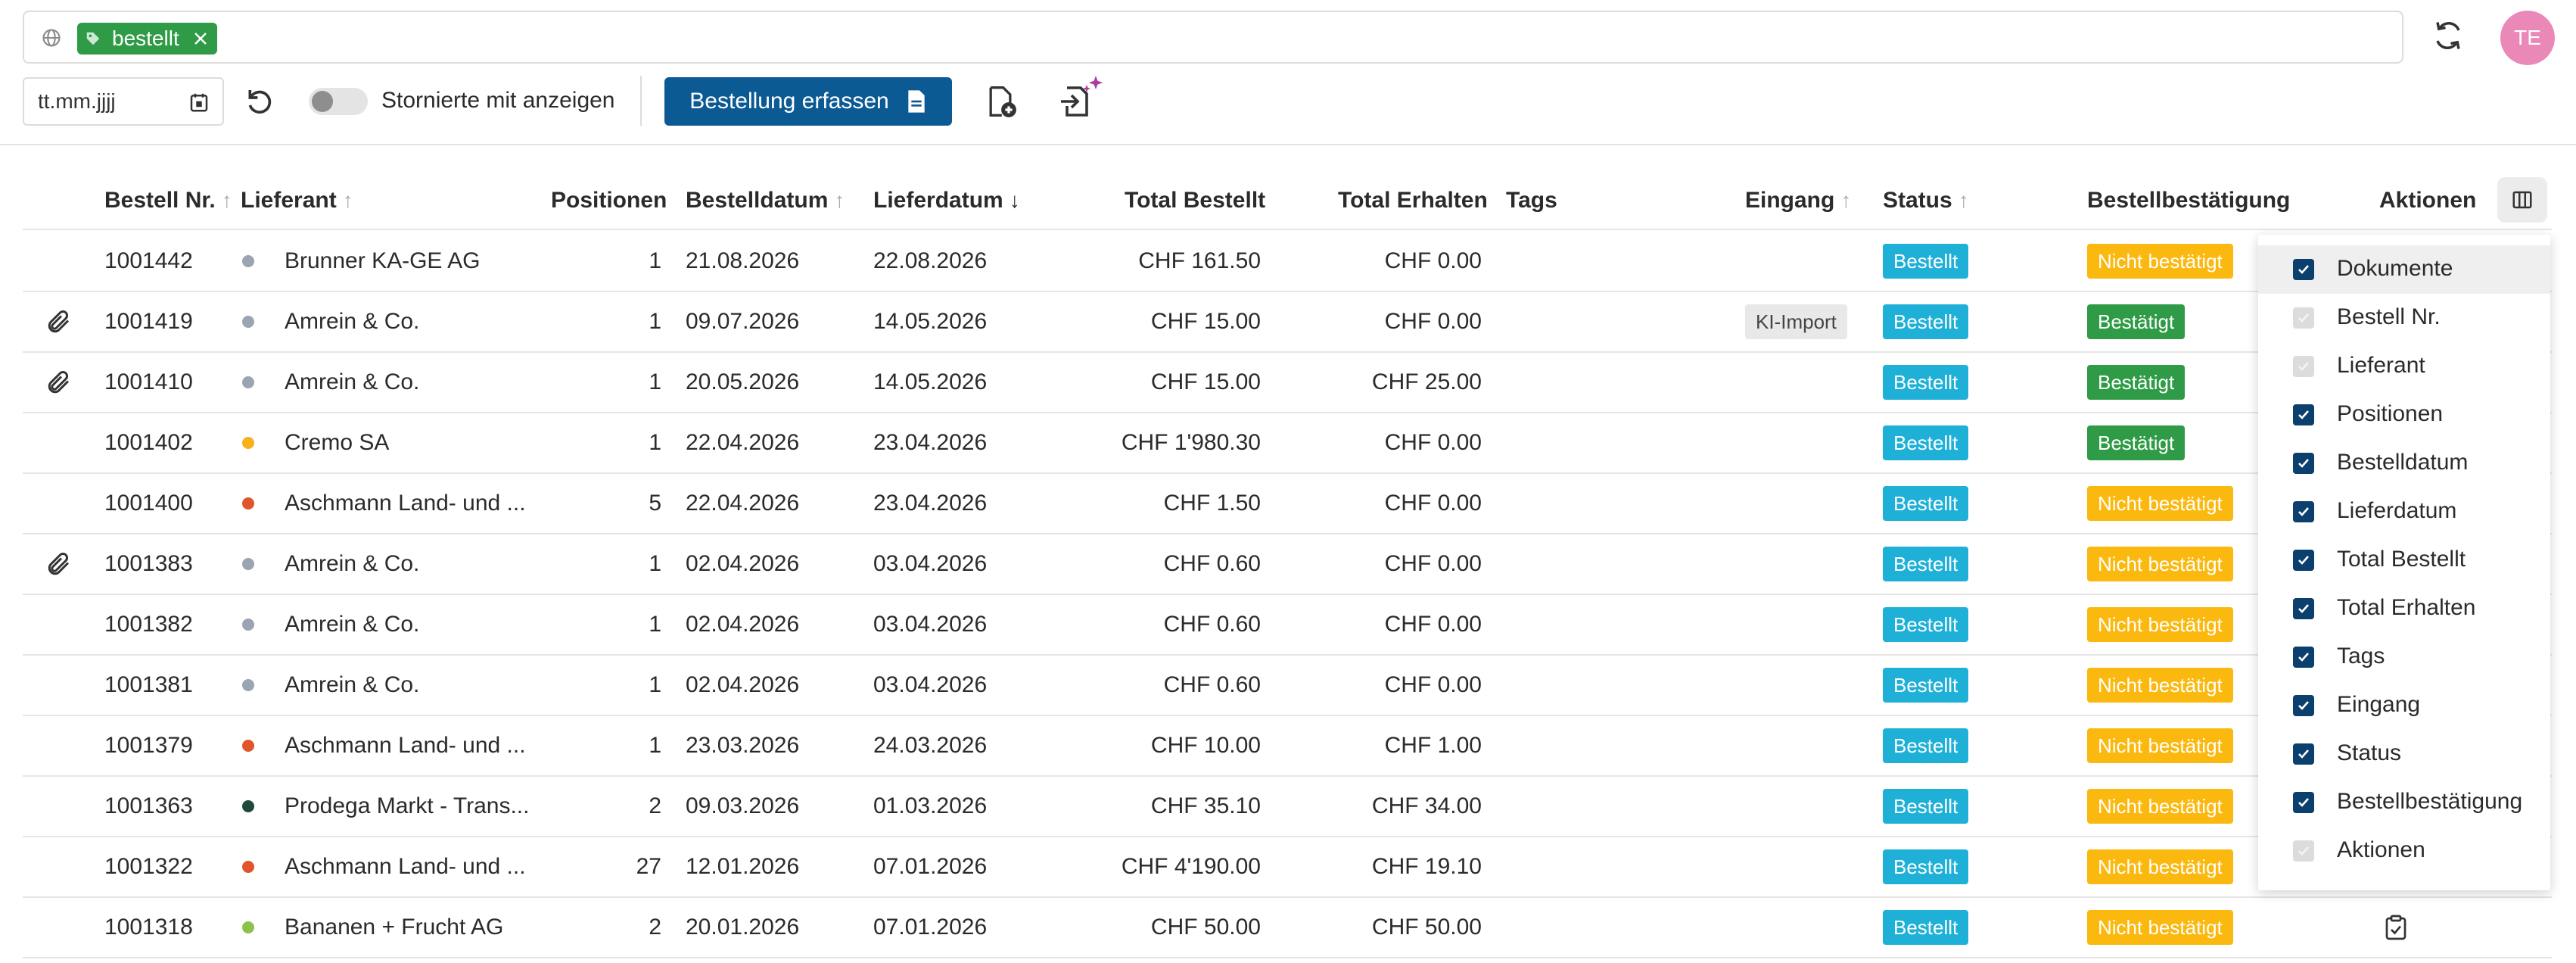  Describe the element at coordinates (361, 261) in the screenshot. I see `supplier-cell: Brunner KA-GE AG` at that location.